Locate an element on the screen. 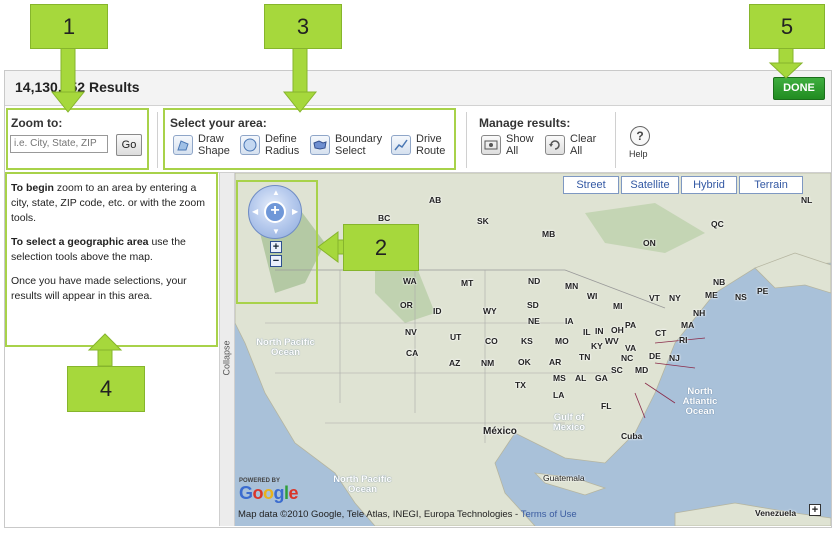 This screenshot has height=536, width=833. map-label: MB is located at coordinates (549, 234).